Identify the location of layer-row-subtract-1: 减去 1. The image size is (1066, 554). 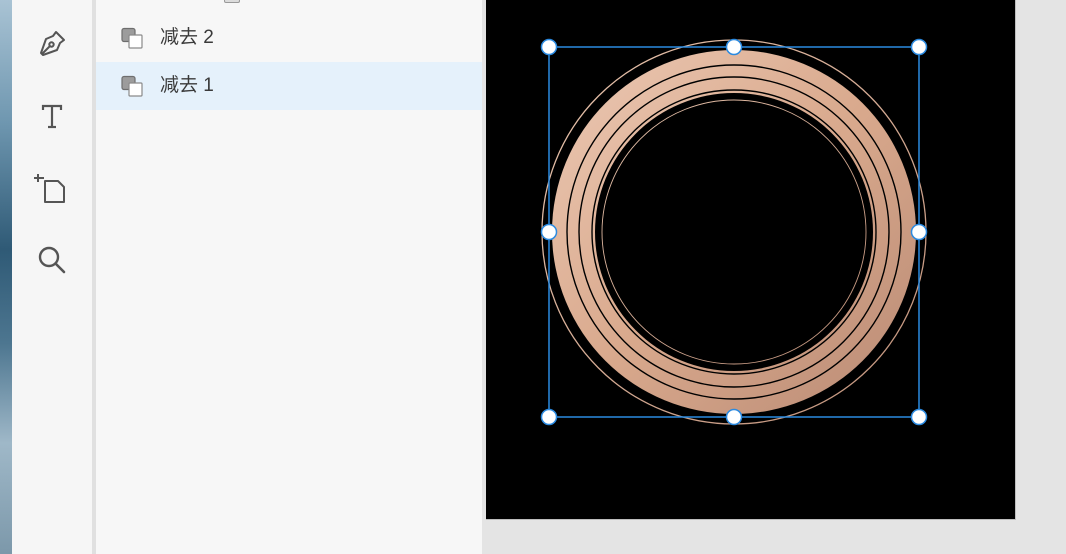
(289, 86).